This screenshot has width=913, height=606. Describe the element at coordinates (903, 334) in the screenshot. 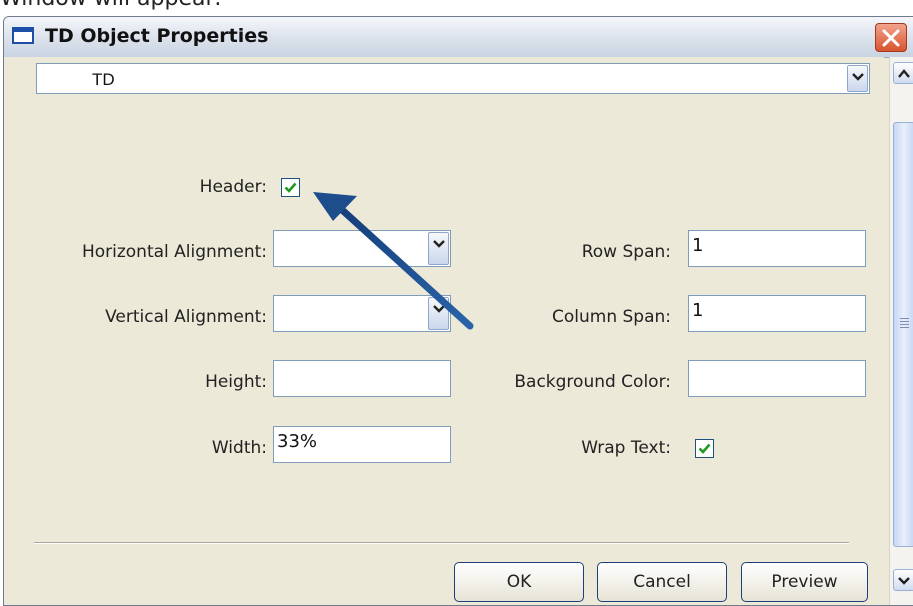

I see `scroll-thumb` at that location.